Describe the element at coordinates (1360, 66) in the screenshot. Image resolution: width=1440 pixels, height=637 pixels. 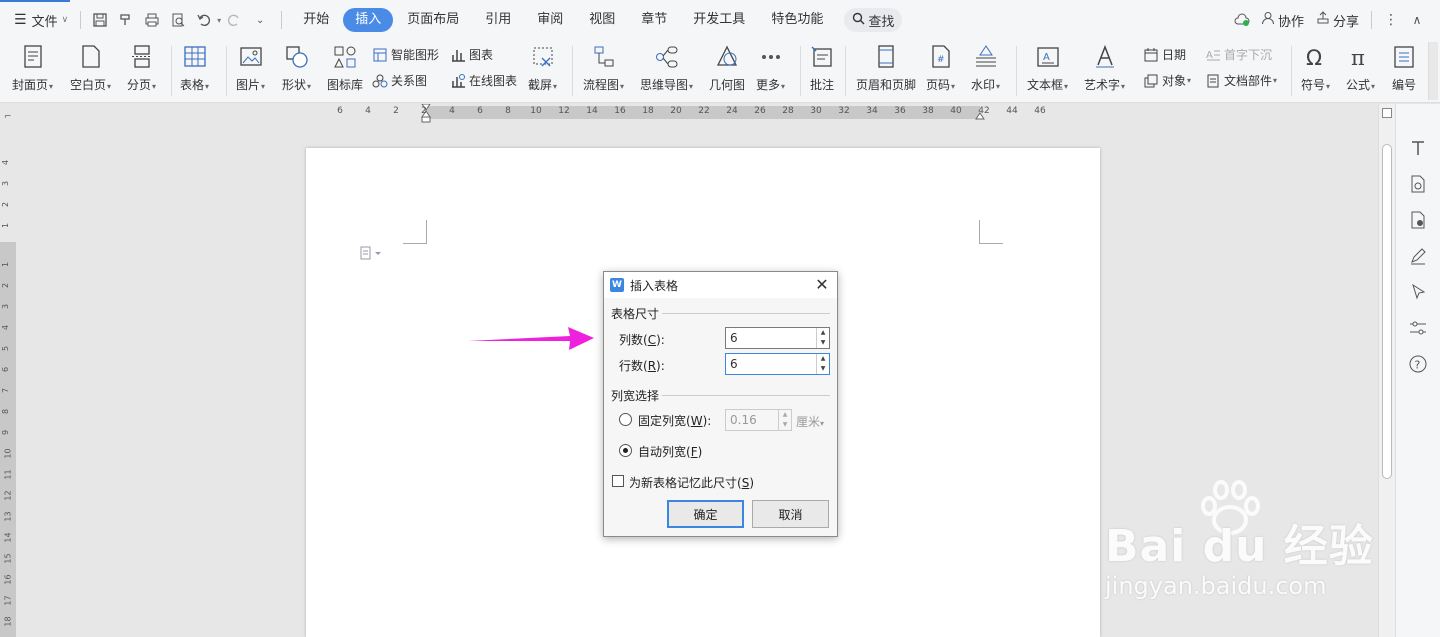
I see `formula-button: π 公式▾` at that location.